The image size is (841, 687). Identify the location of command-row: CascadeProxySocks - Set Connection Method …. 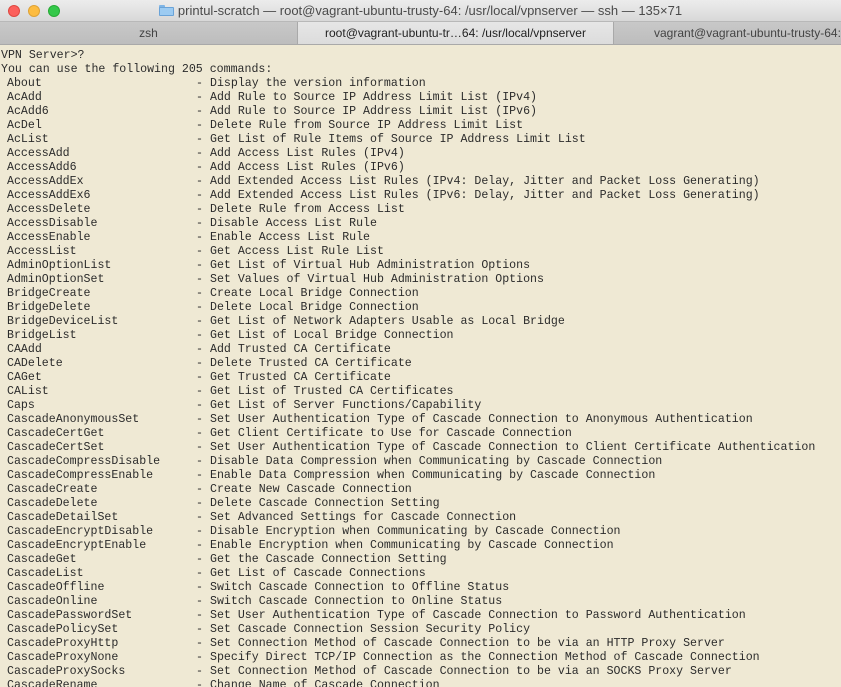
(420, 672).